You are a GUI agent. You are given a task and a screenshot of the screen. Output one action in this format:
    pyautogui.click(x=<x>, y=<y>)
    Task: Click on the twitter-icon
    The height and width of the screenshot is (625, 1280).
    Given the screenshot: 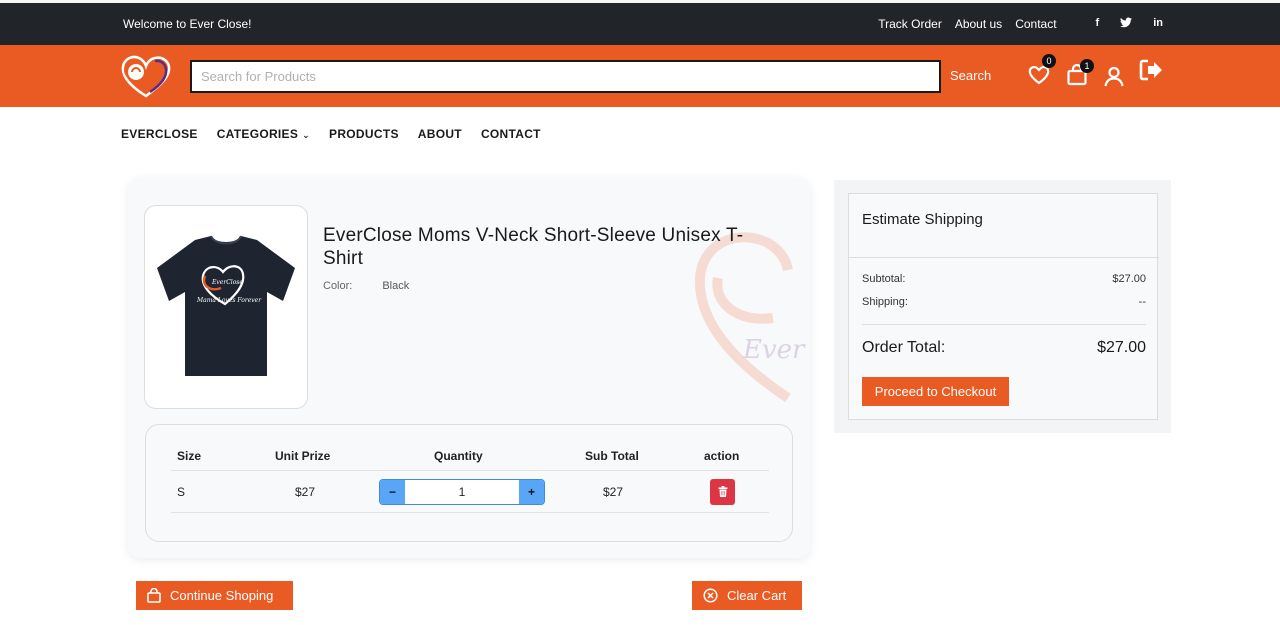 What is the action you would take?
    pyautogui.click(x=1126, y=24)
    